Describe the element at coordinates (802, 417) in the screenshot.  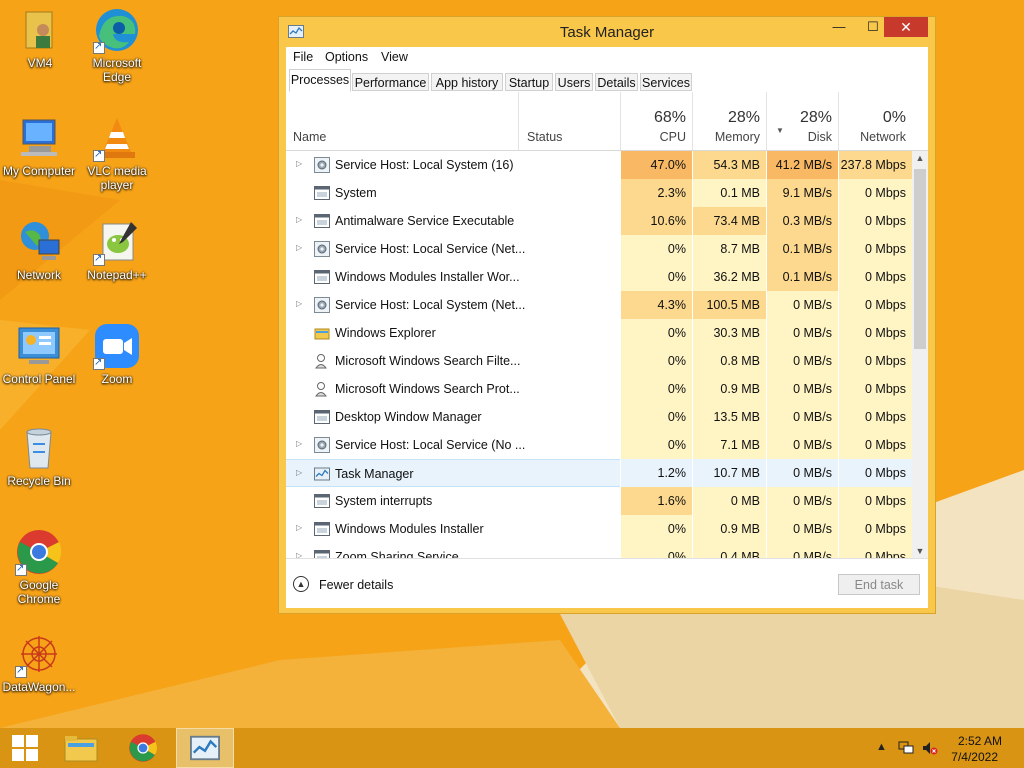
I see `process-disk-cell: 0 MB/s` at that location.